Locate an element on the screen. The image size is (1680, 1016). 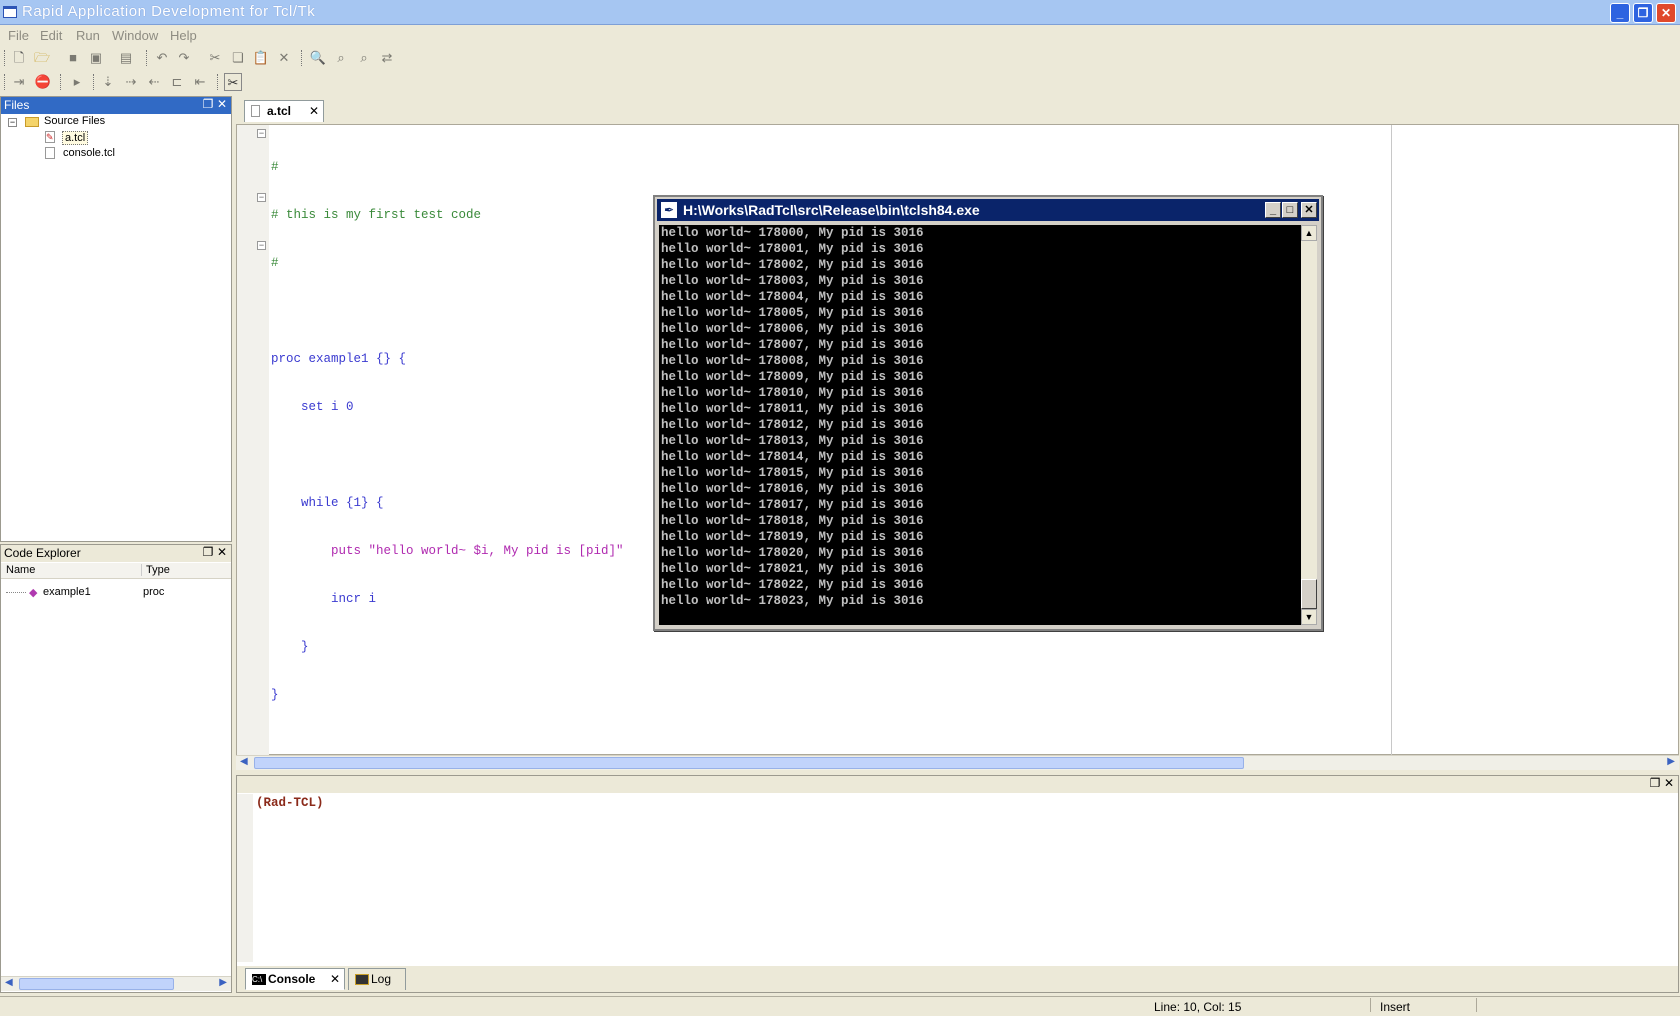
file-item-a-tcl: a.tcl is located at coordinates (75, 138).